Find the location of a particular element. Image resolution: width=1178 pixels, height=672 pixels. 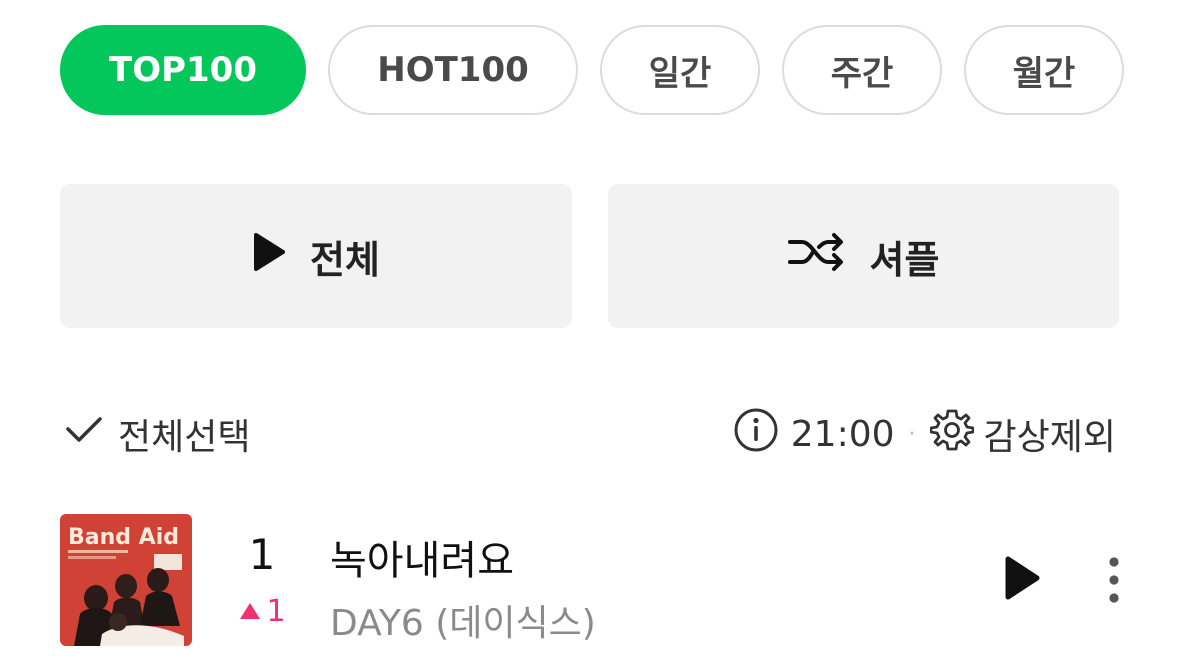

update-time-info: 21:00 is located at coordinates (814, 434).